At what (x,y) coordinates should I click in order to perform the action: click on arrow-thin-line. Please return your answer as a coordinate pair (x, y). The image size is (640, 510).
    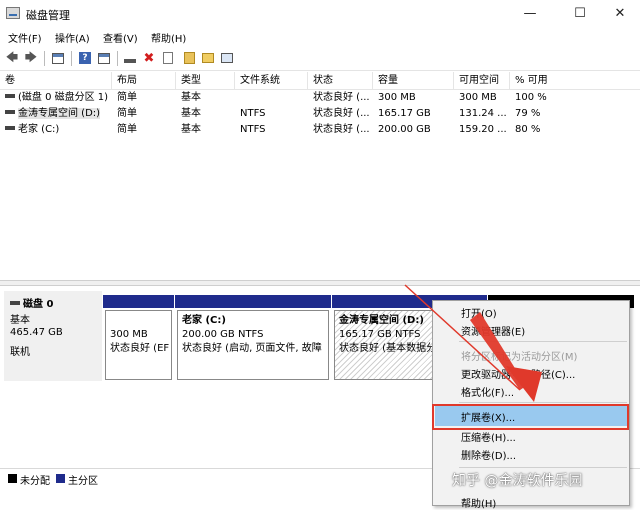
    Looking at the image, I should click on (462, 337).